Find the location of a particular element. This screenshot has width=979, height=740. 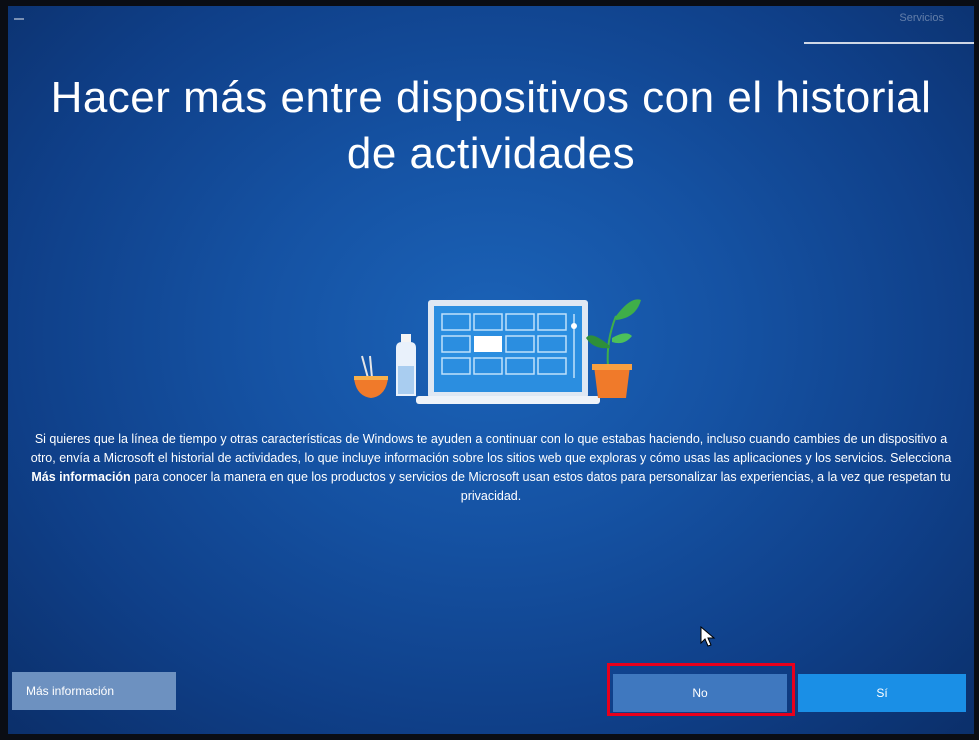

back-icon is located at coordinates (19, 19).